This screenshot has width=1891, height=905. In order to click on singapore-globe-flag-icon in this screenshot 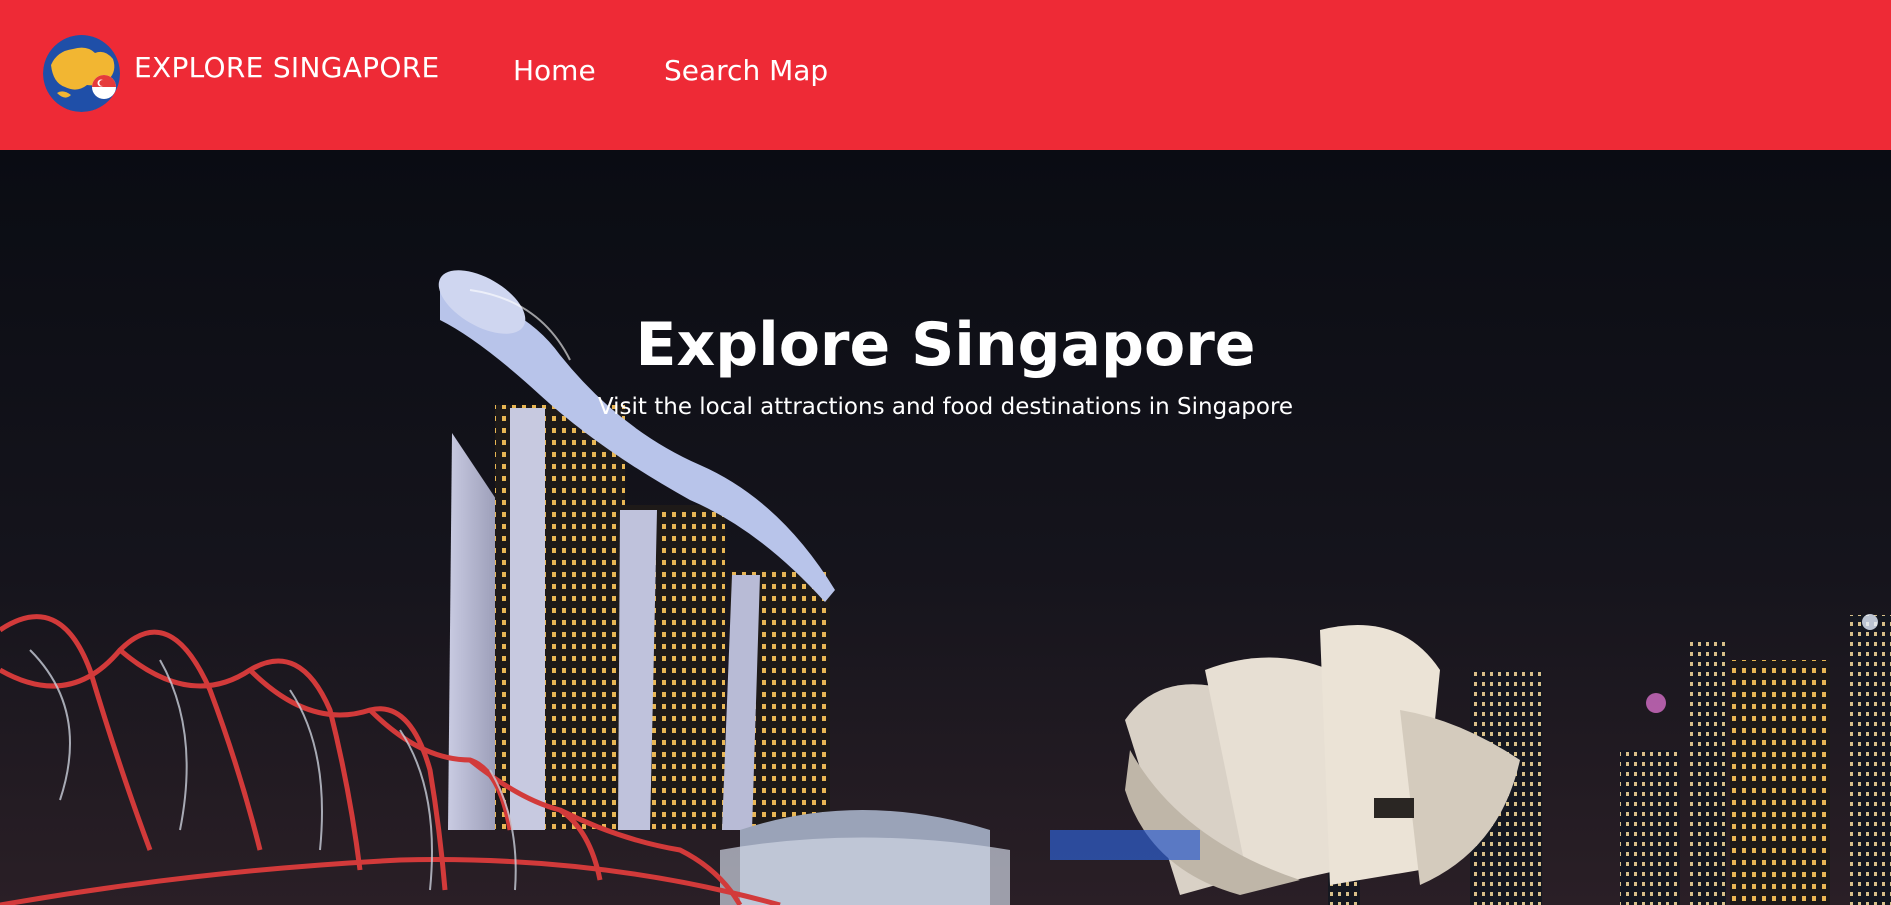, I will do `click(81, 73)`.